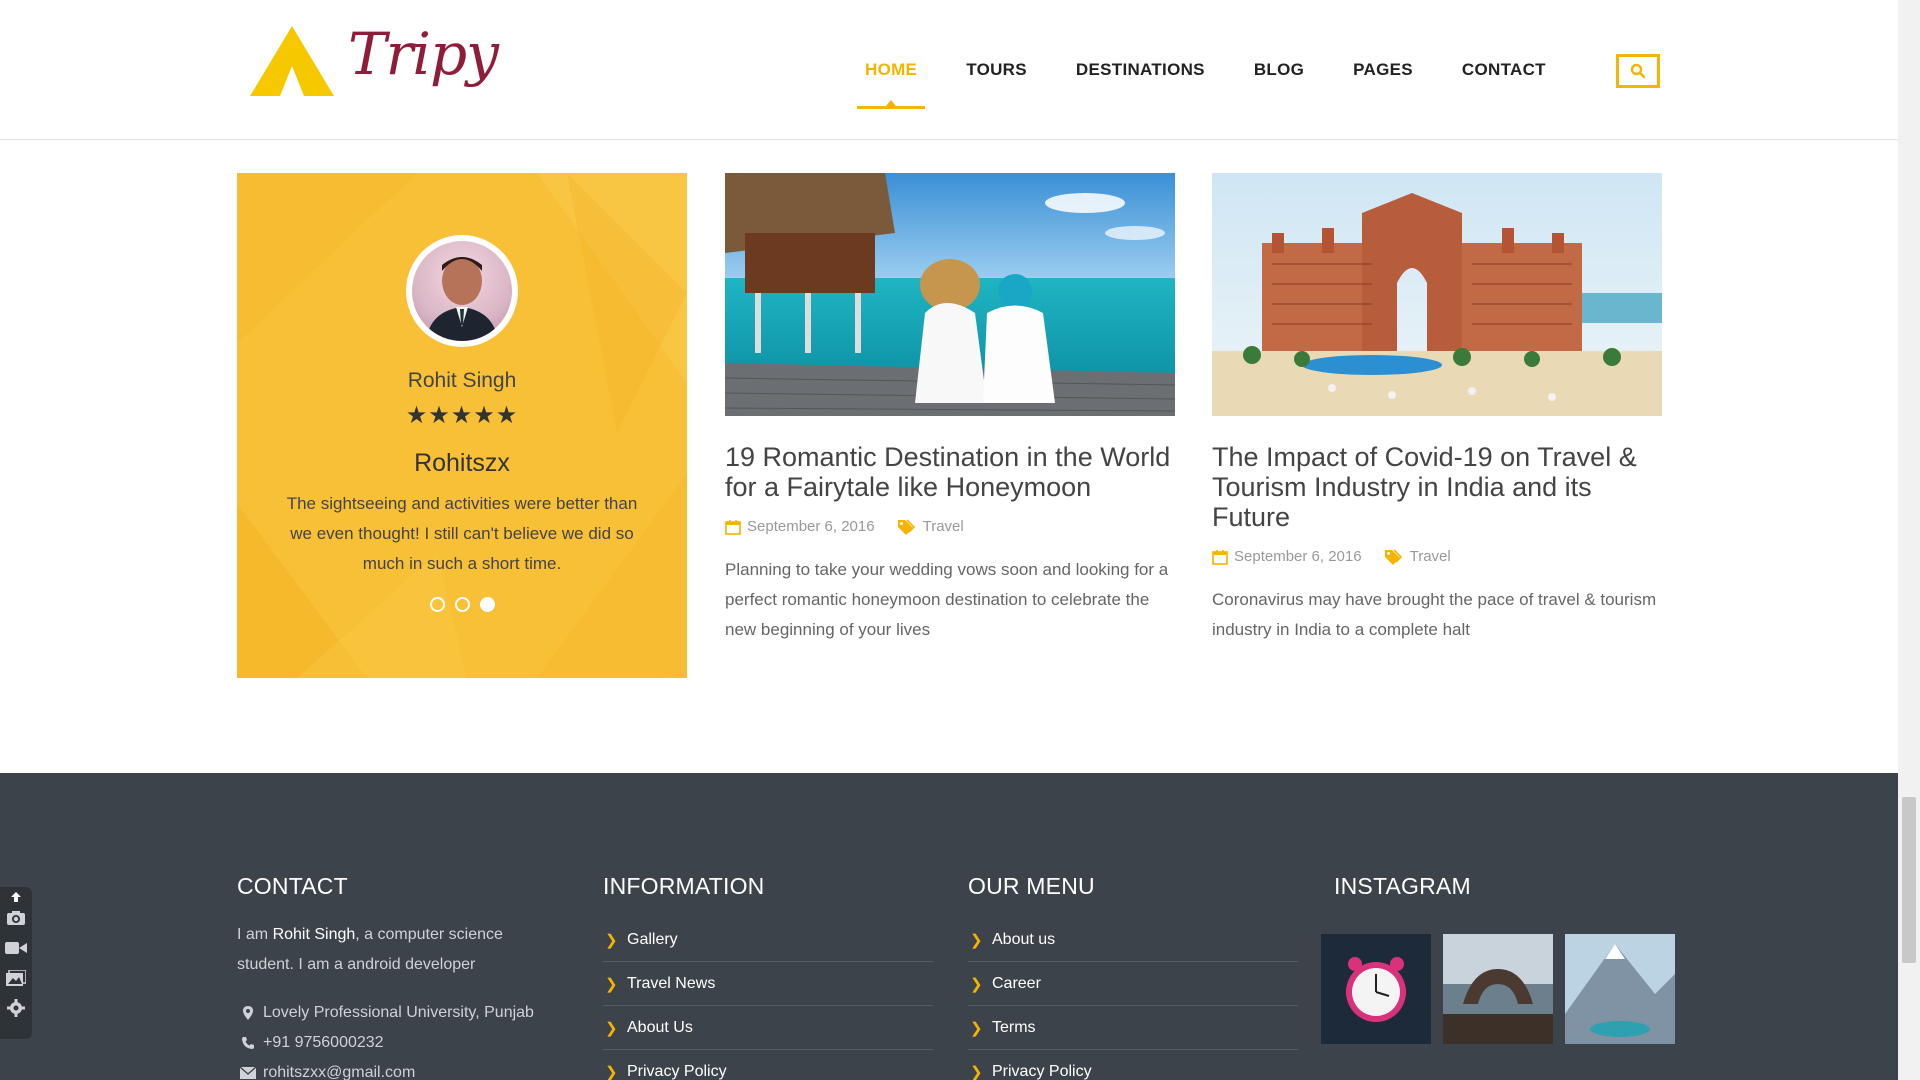  What do you see at coordinates (907, 526) in the screenshot?
I see `tags-icon` at bounding box center [907, 526].